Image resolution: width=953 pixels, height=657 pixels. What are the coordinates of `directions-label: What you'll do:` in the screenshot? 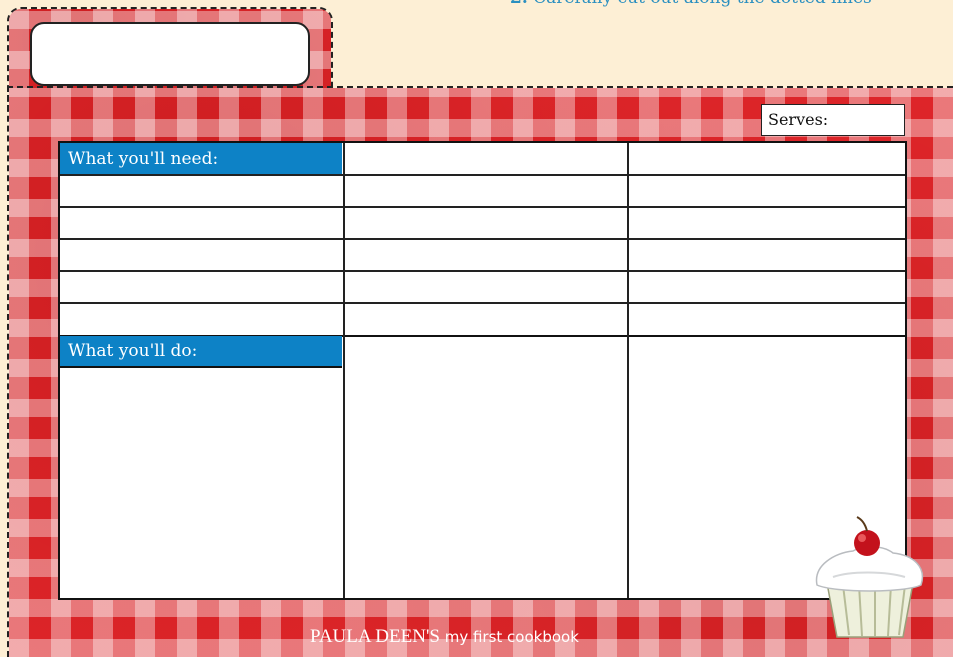 It's located at (201, 352).